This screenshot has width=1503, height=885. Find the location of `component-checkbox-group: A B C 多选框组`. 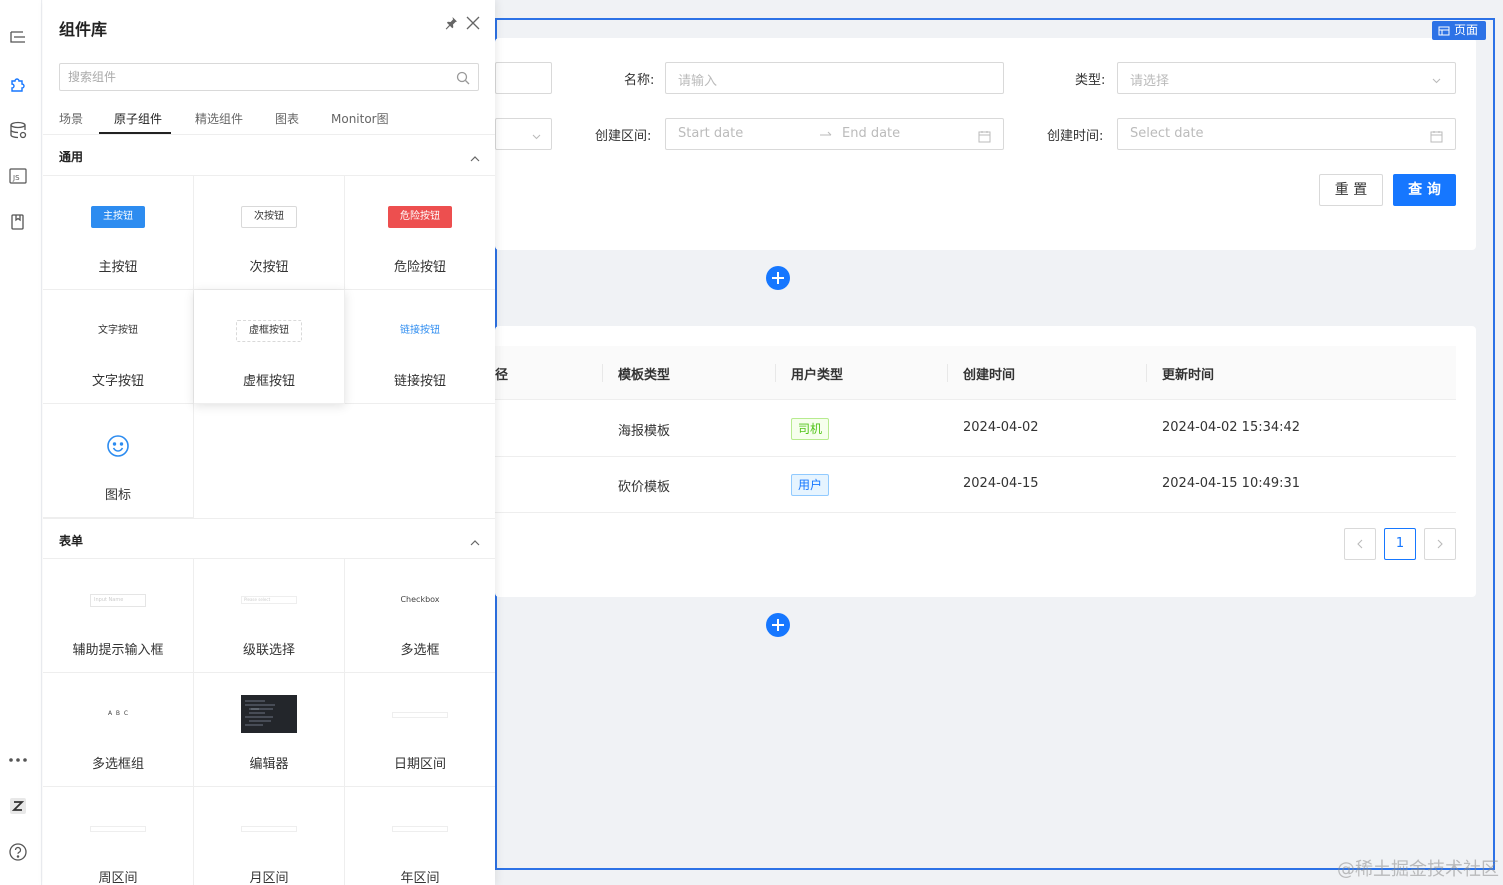

component-checkbox-group: A B C 多选框组 is located at coordinates (118, 730).